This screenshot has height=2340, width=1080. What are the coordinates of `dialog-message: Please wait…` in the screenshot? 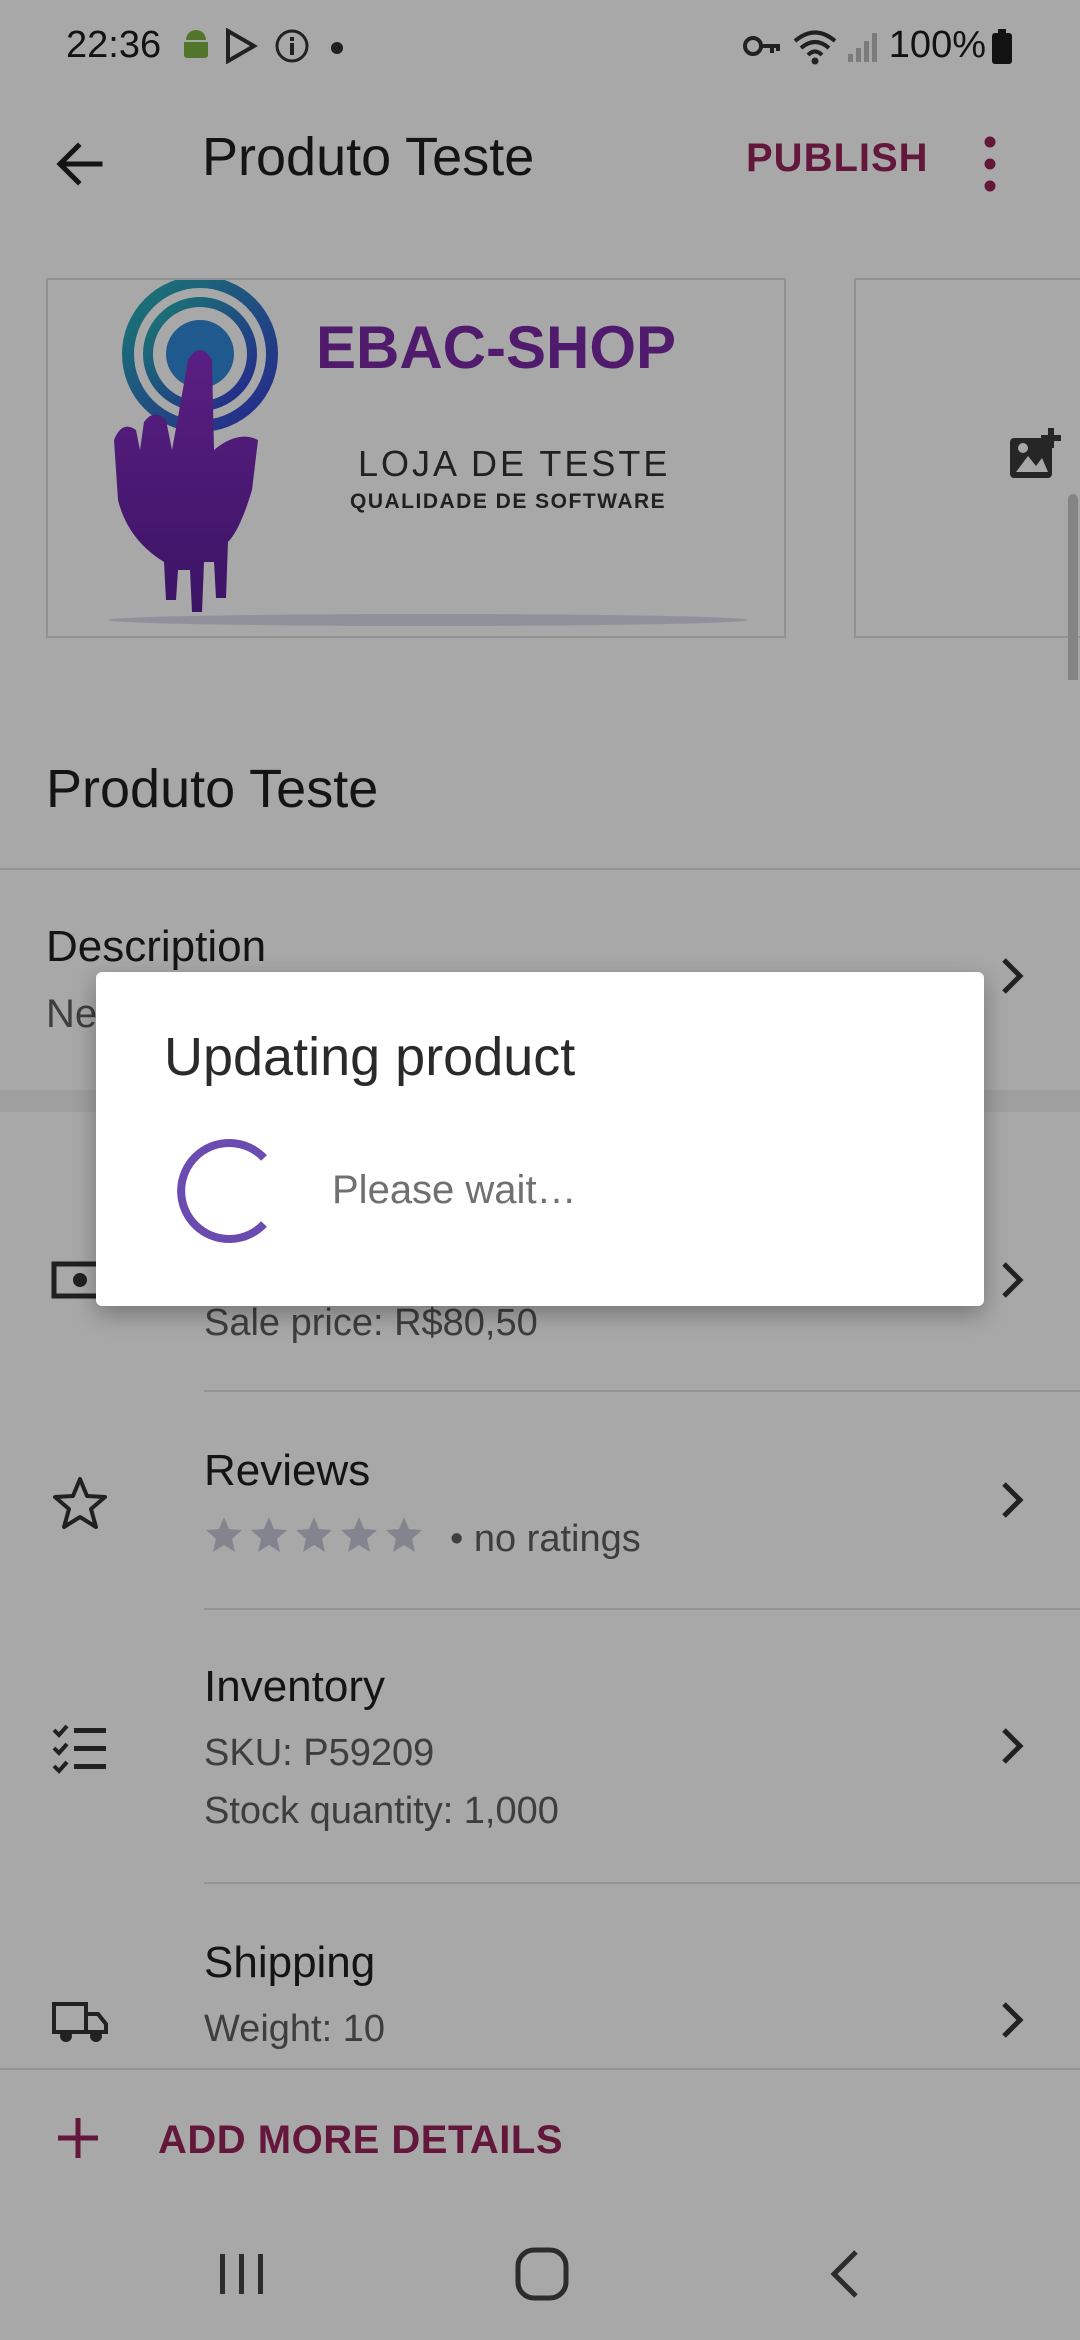 It's located at (454, 1190).